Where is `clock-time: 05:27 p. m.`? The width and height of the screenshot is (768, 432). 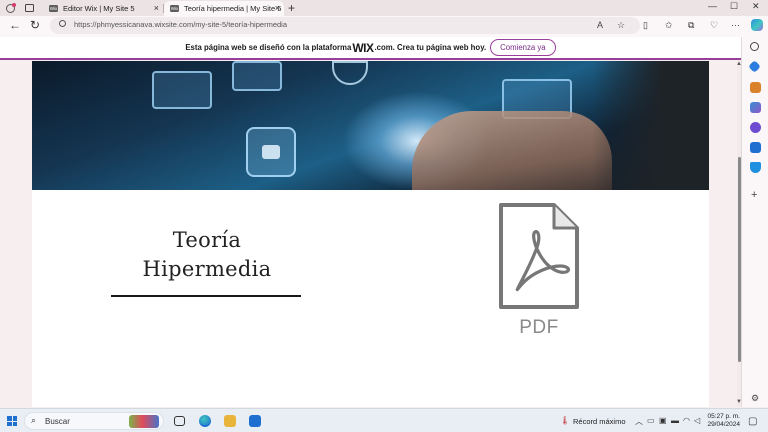
clock-time: 05:27 p. m. is located at coordinates (723, 416).